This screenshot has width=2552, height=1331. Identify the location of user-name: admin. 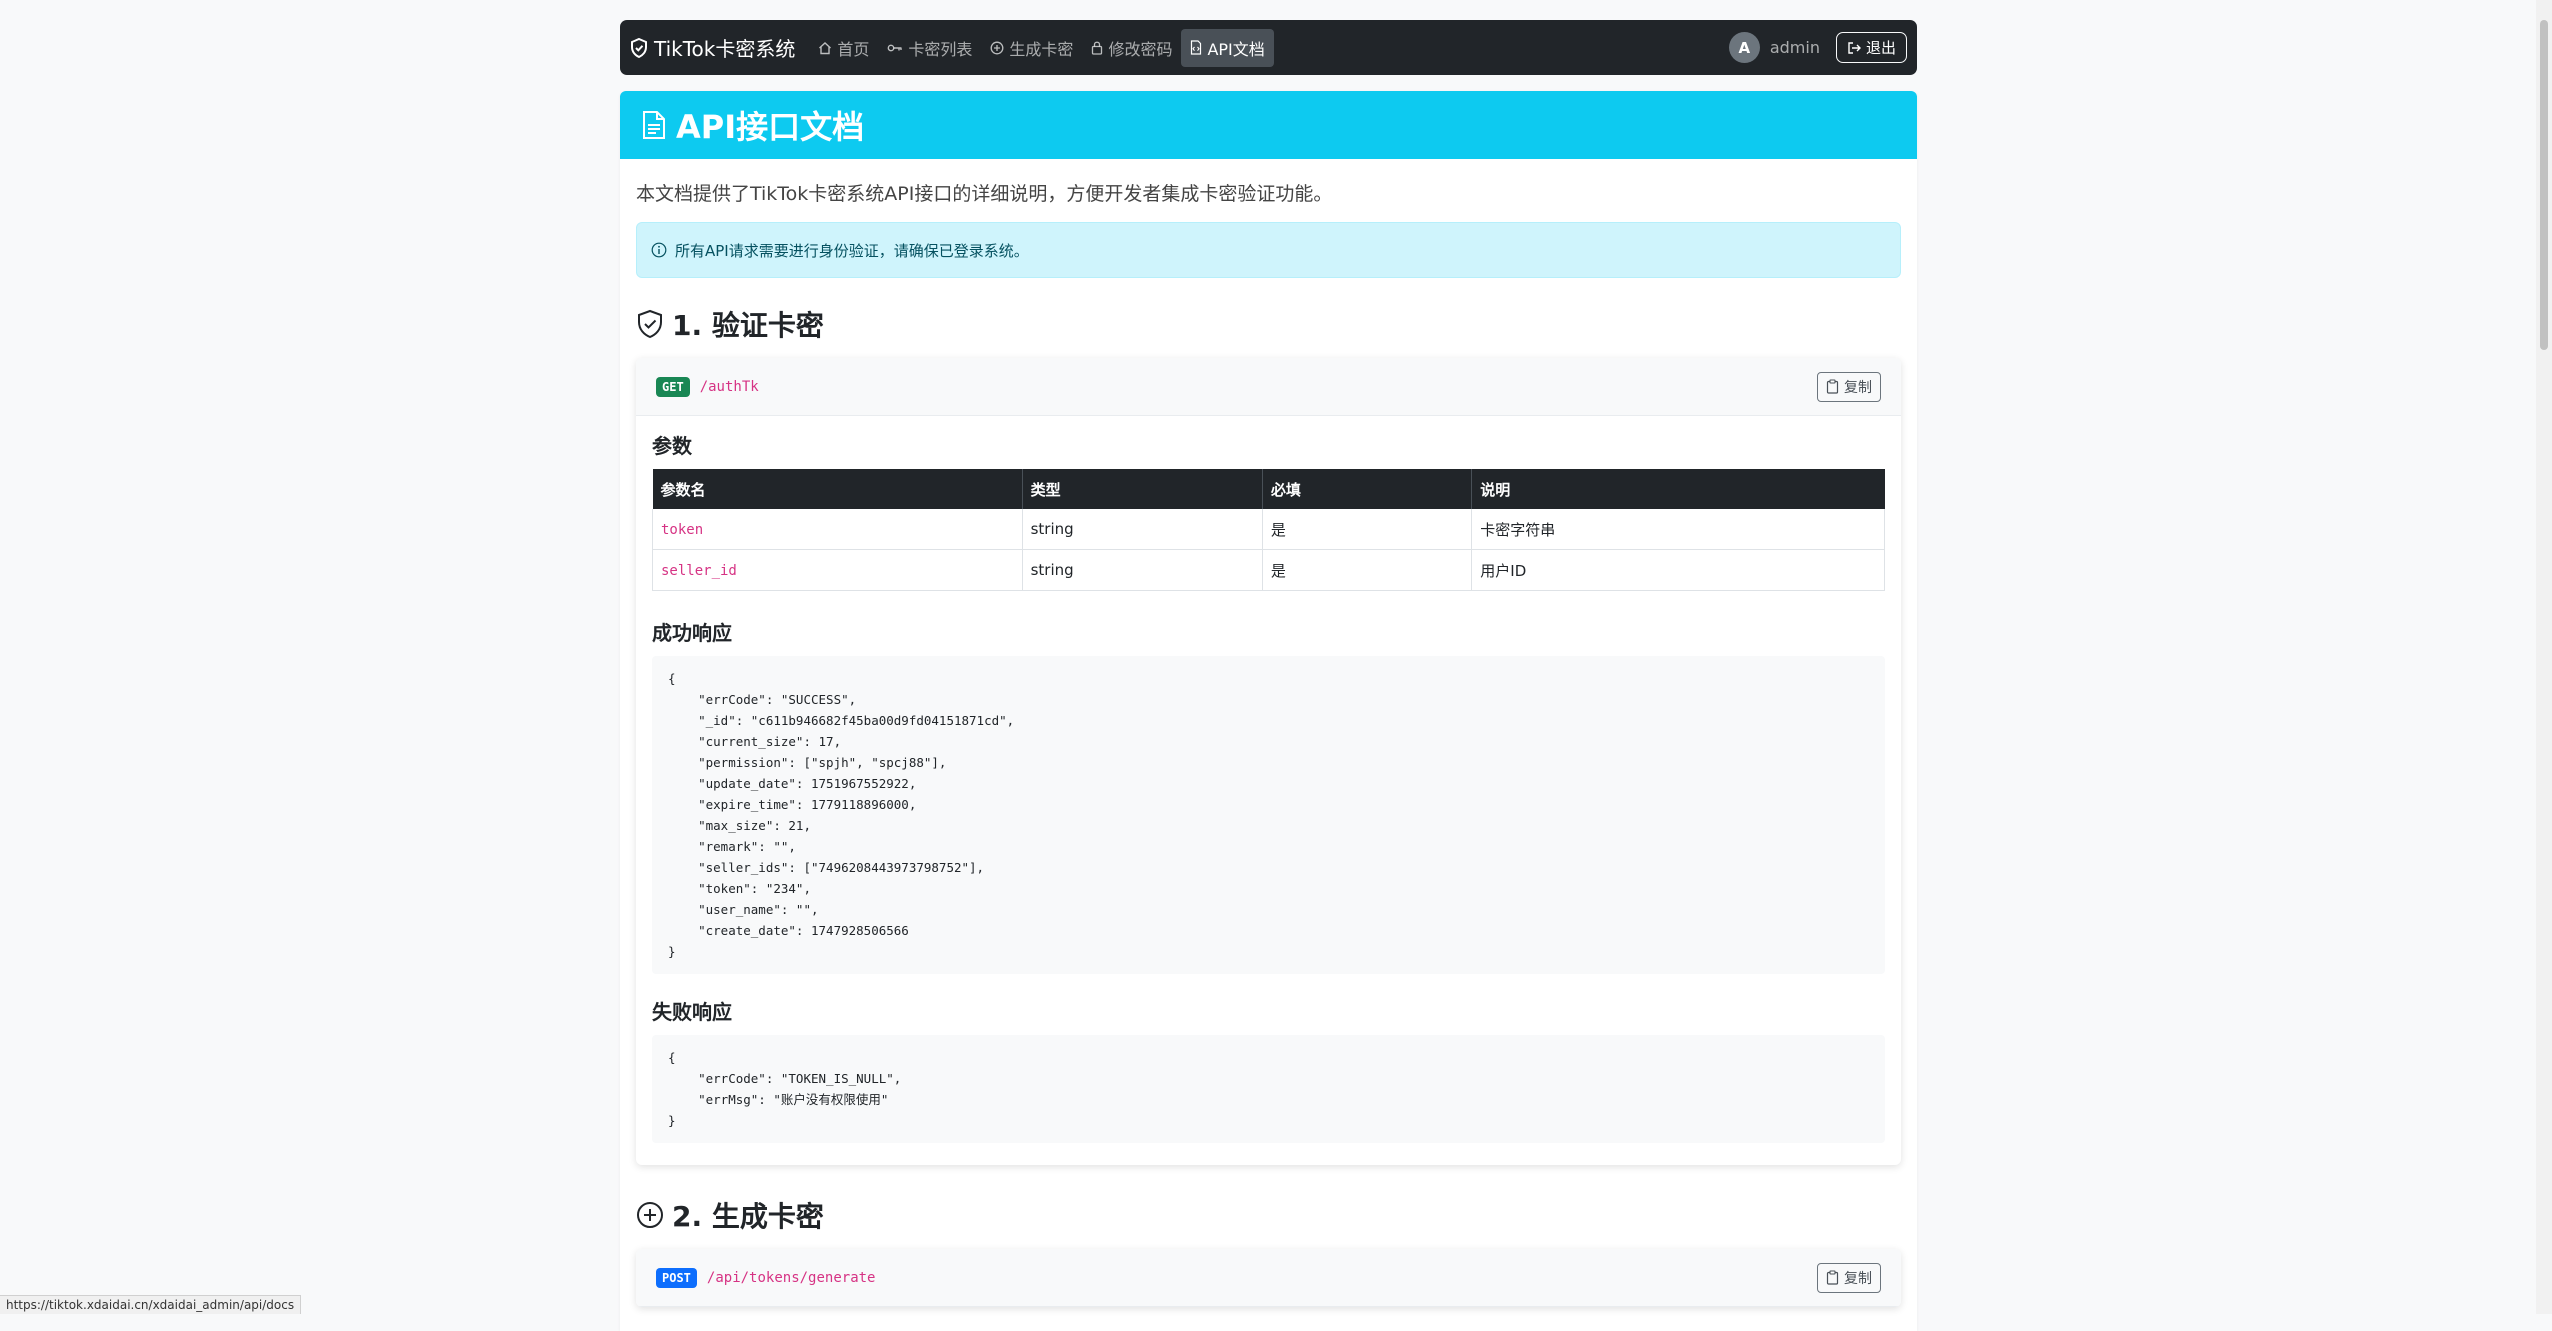
(1795, 47).